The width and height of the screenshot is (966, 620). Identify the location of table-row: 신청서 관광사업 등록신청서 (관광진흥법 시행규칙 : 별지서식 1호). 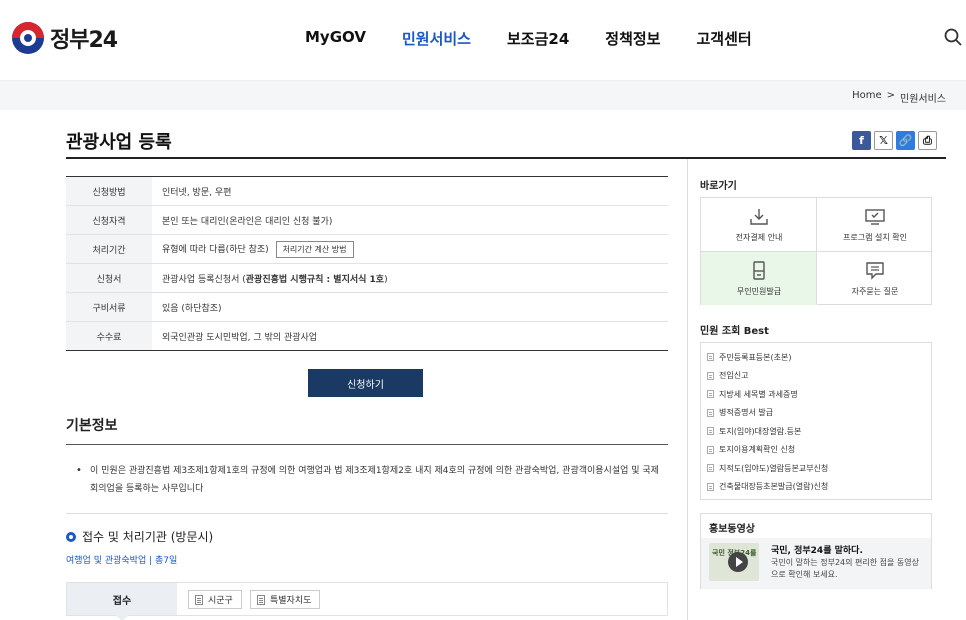
(367, 278).